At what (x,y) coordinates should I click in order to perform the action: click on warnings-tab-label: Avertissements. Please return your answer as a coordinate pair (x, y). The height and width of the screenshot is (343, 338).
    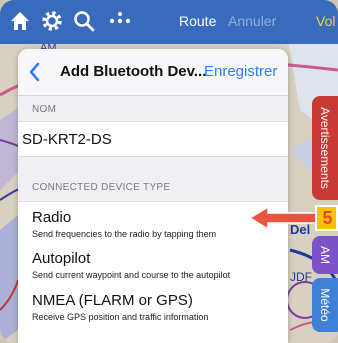
    Looking at the image, I should click on (325, 148).